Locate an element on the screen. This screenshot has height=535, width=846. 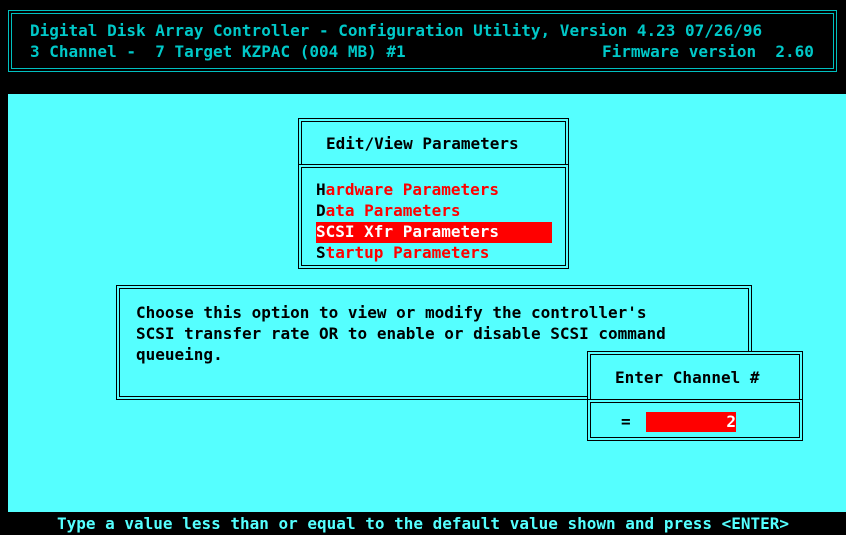
controller-info: 3 Channel - 7 Target KZPAC (004 MB) #1 is located at coordinates (218, 51).